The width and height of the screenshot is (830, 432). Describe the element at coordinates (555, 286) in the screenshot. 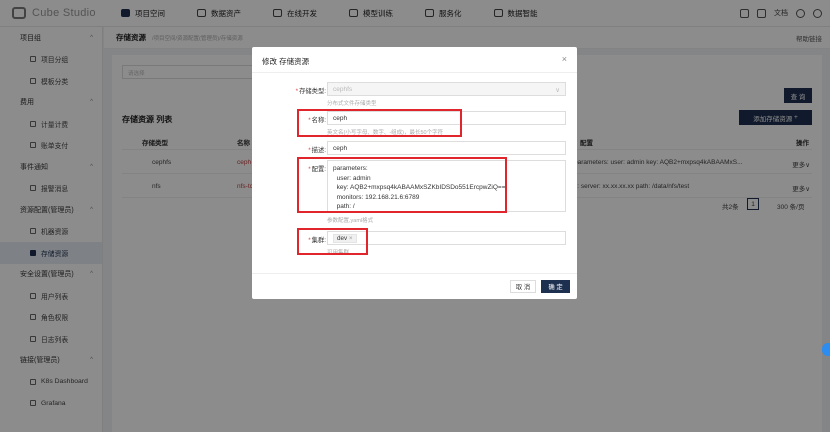

I see `ok-button: 确 定` at that location.